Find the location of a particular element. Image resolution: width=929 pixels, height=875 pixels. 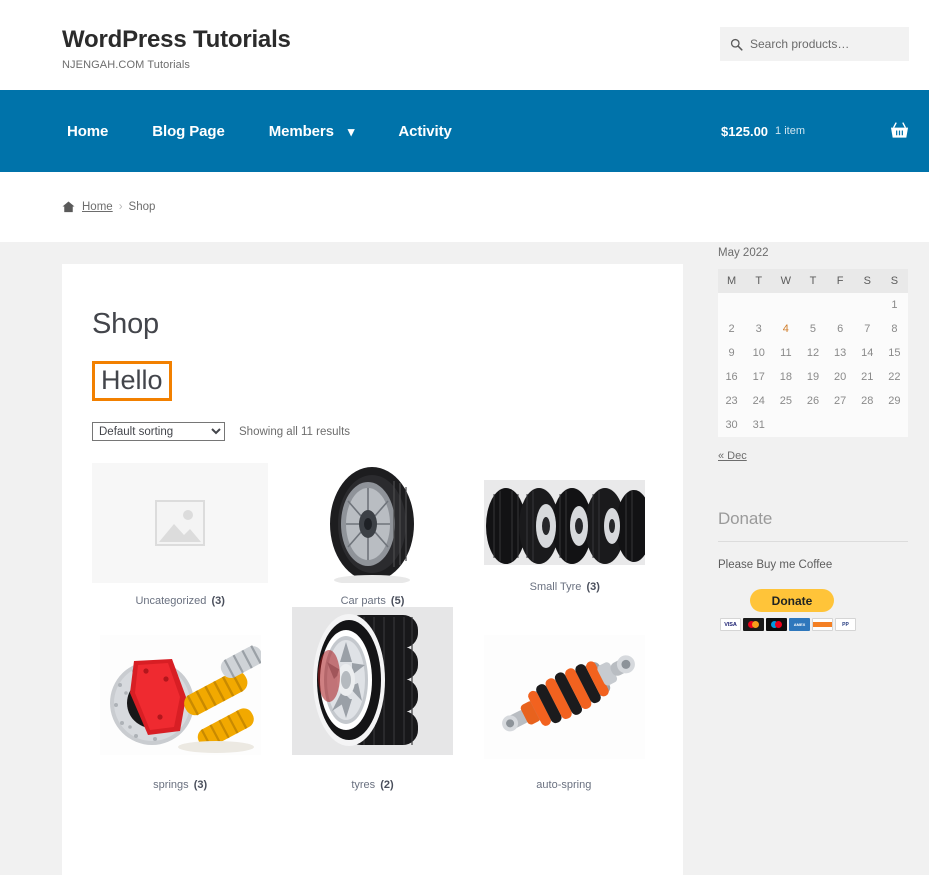

calendar-weekday: F is located at coordinates (840, 281).